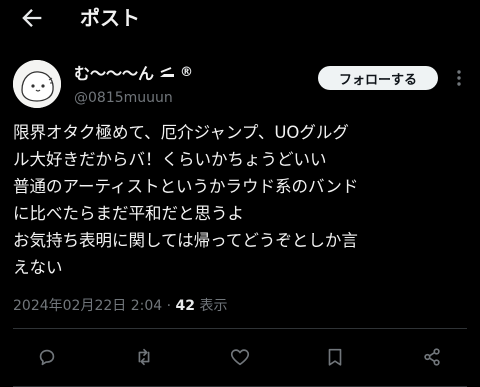  Describe the element at coordinates (133, 98) in the screenshot. I see `user-handle: @0815muuun` at that location.